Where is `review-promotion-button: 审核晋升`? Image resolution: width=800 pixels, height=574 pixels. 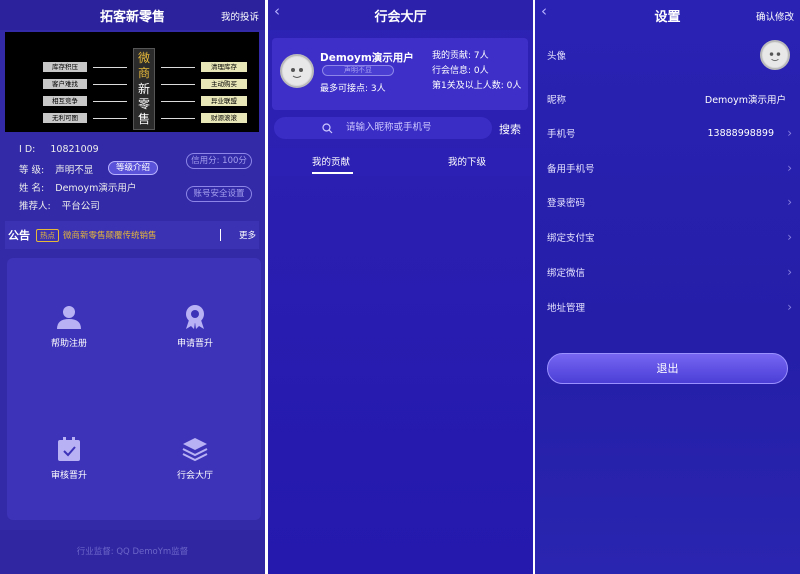 review-promotion-button: 审核晋升 is located at coordinates (69, 458).